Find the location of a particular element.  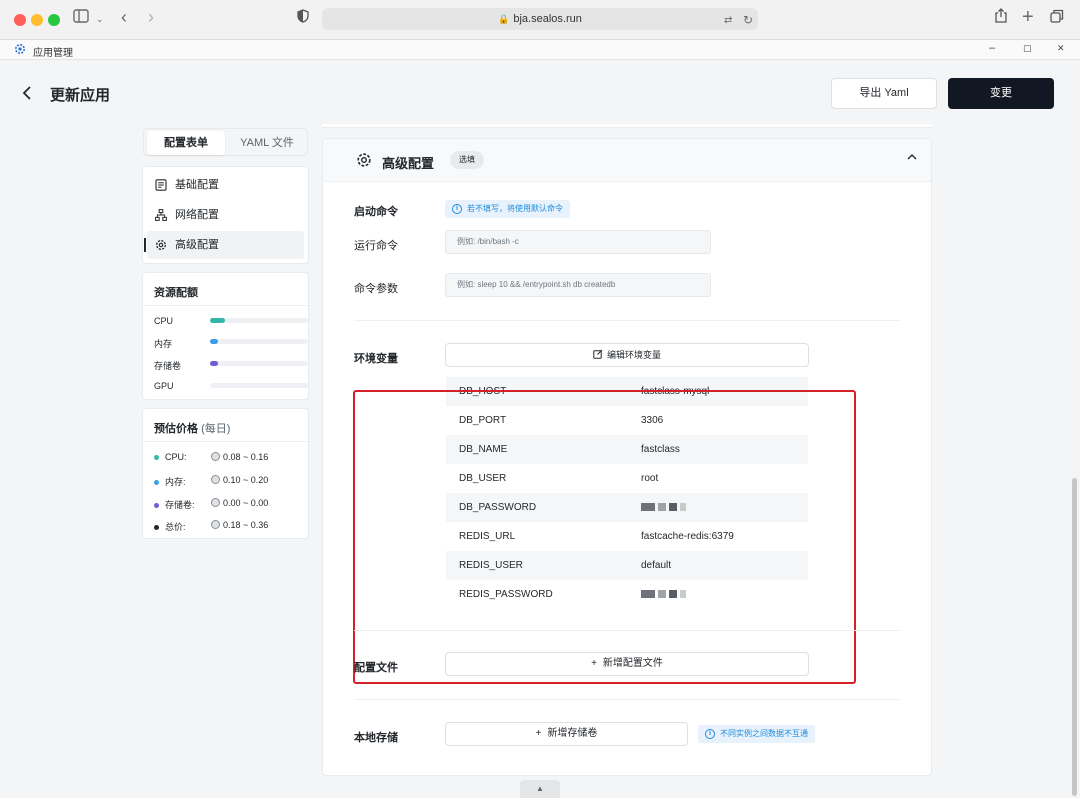

resource-row: GPU is located at coordinates (231, 386).